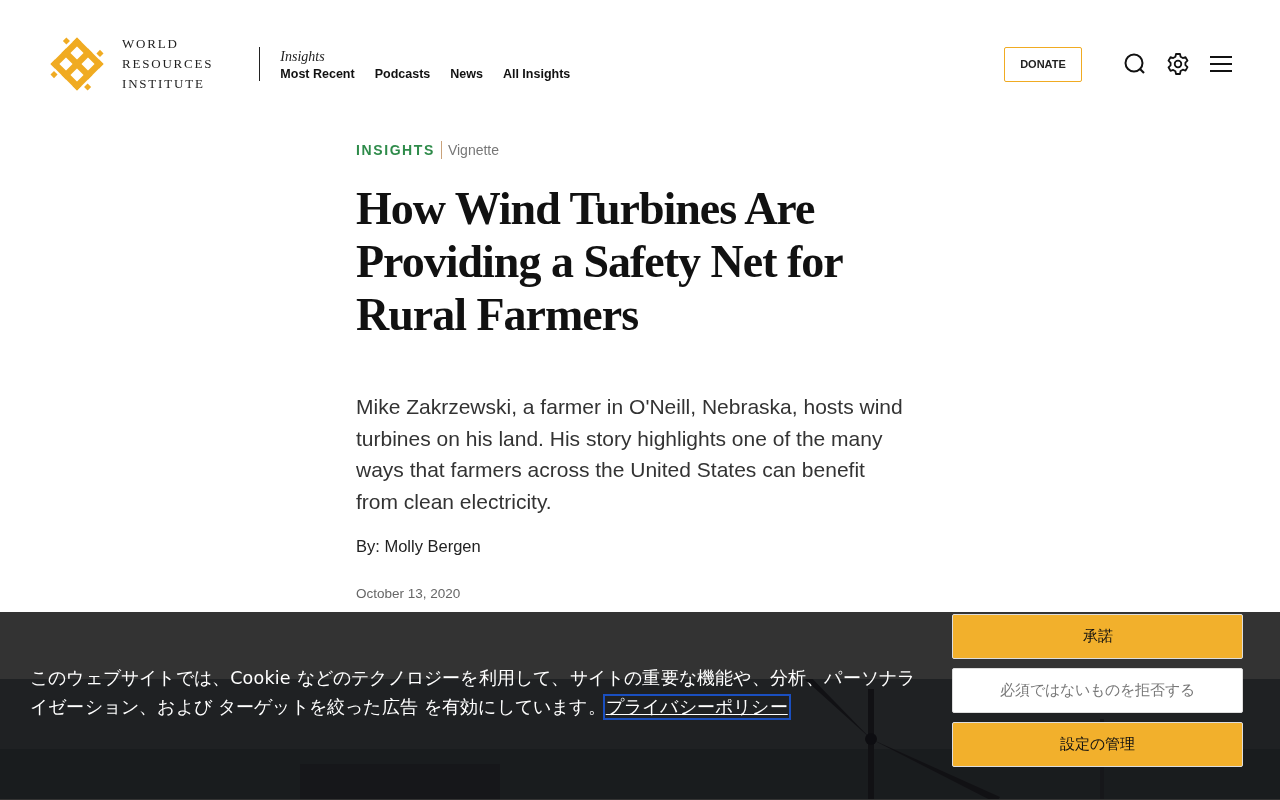  What do you see at coordinates (317, 74) in the screenshot?
I see `nav-link: Most Recent` at bounding box center [317, 74].